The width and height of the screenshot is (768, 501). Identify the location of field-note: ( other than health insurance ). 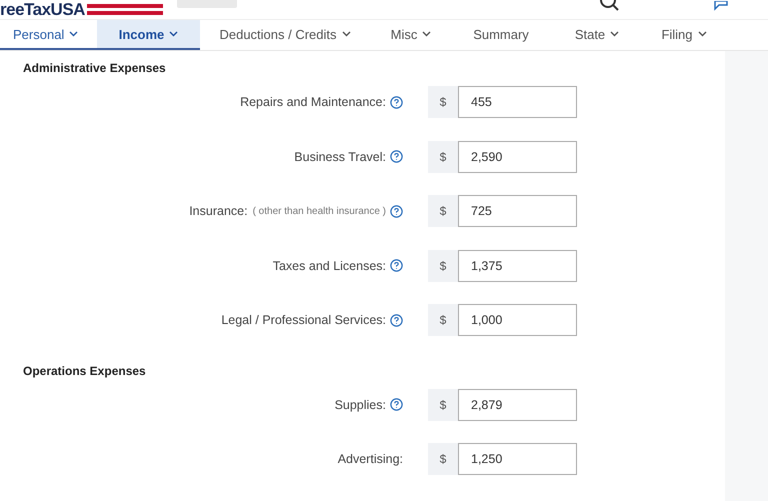
(319, 211).